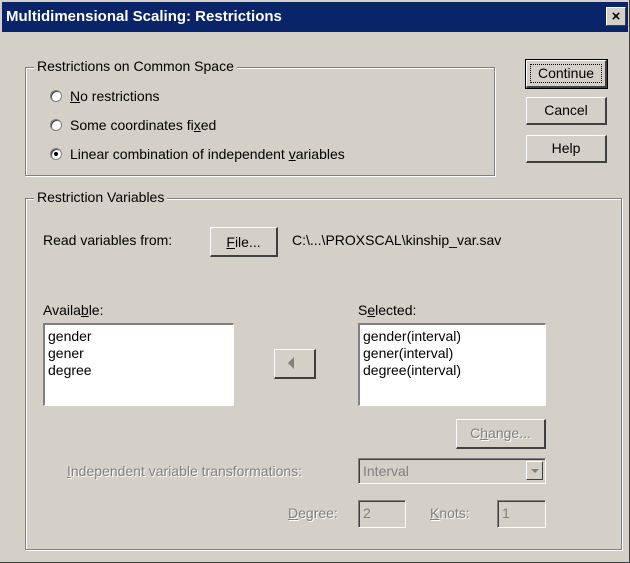 This screenshot has width=630, height=563. I want to click on transformations-dropdown: Interval, so click(452, 471).